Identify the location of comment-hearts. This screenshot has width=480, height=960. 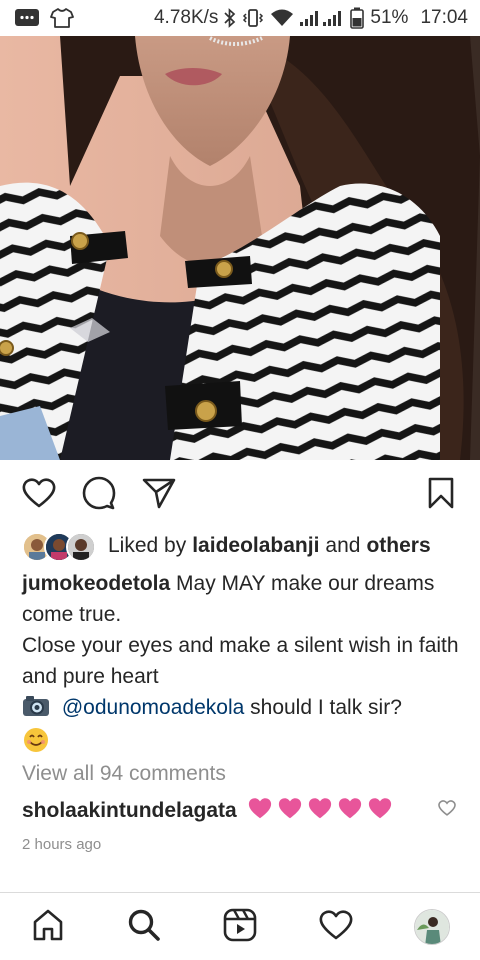
(320, 811).